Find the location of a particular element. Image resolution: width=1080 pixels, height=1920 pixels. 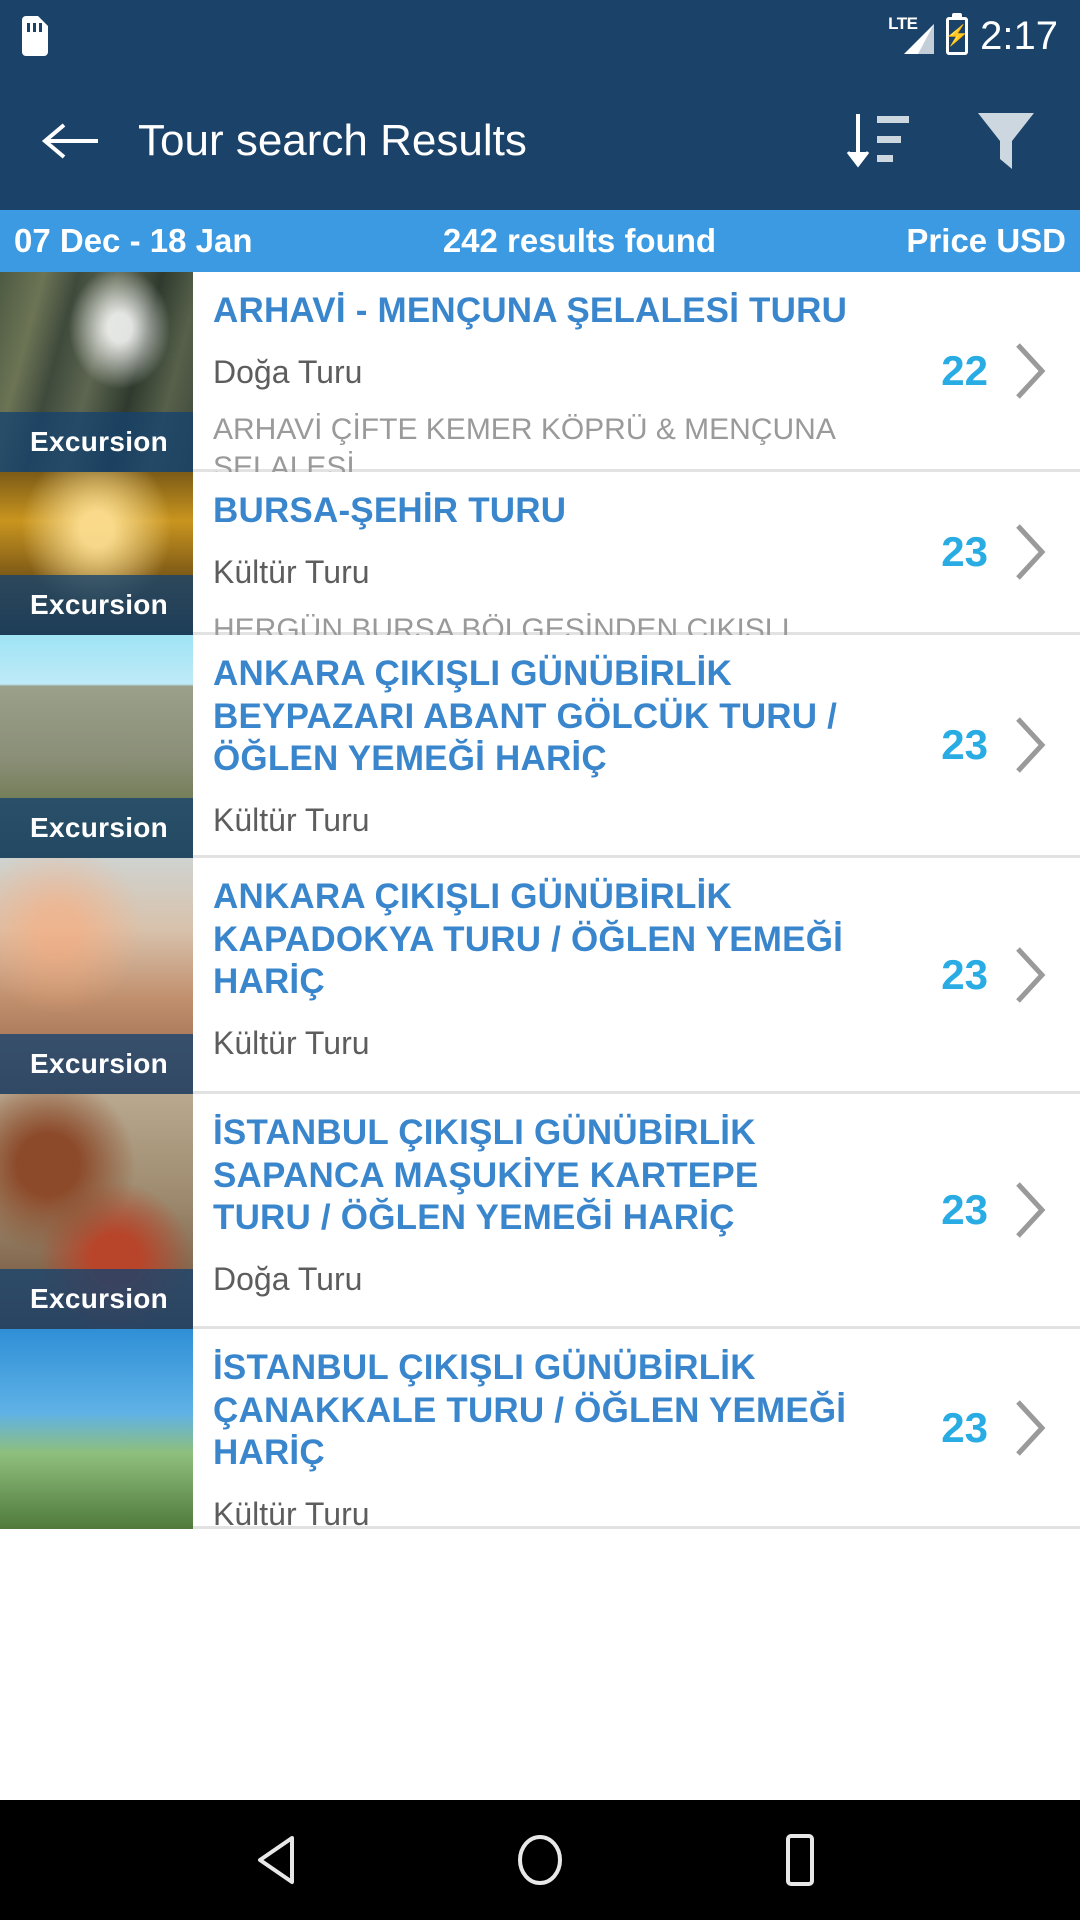

nav-recents-glyph is located at coordinates (800, 1860).